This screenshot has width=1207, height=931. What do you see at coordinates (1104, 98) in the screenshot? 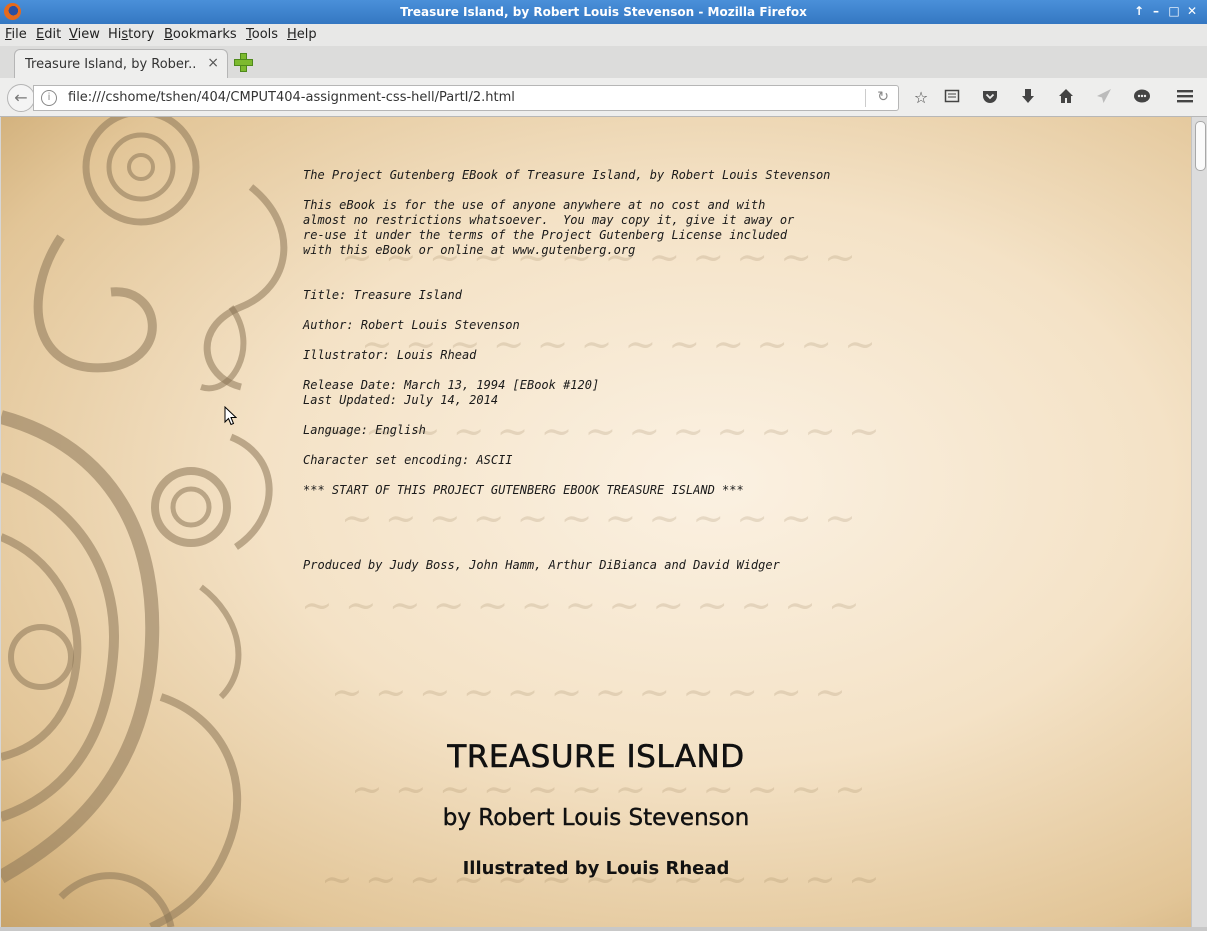
I see `share-icon` at bounding box center [1104, 98].